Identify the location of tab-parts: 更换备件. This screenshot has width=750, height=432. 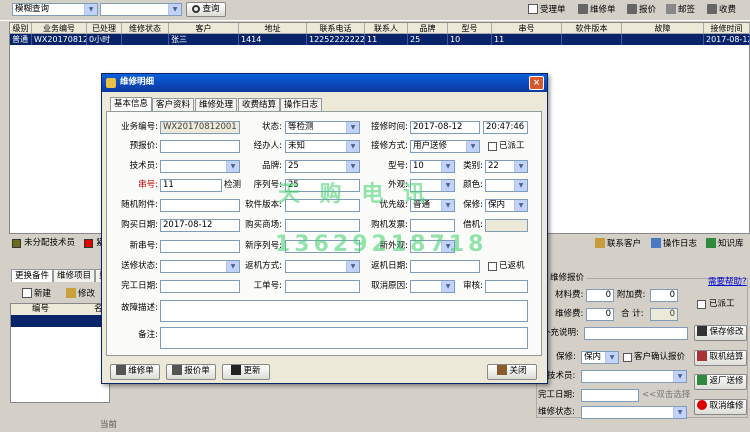
(32, 275).